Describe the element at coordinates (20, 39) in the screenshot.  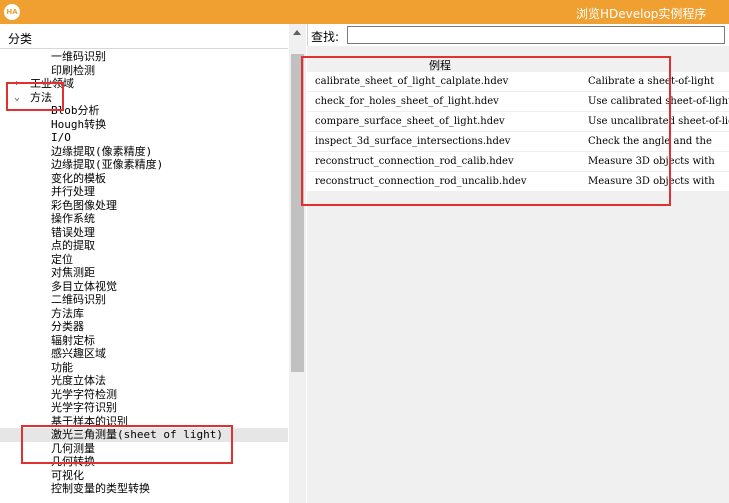
I see `category-header-label: 分类` at that location.